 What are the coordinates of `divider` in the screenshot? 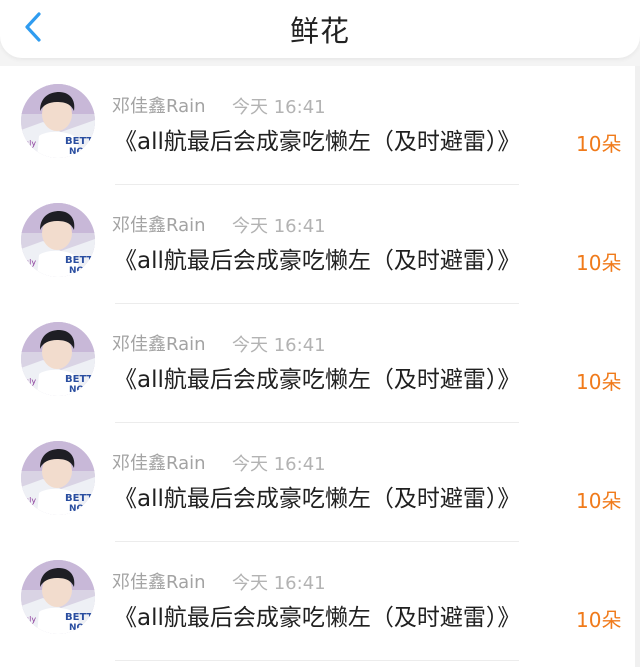 It's located at (317, 660).